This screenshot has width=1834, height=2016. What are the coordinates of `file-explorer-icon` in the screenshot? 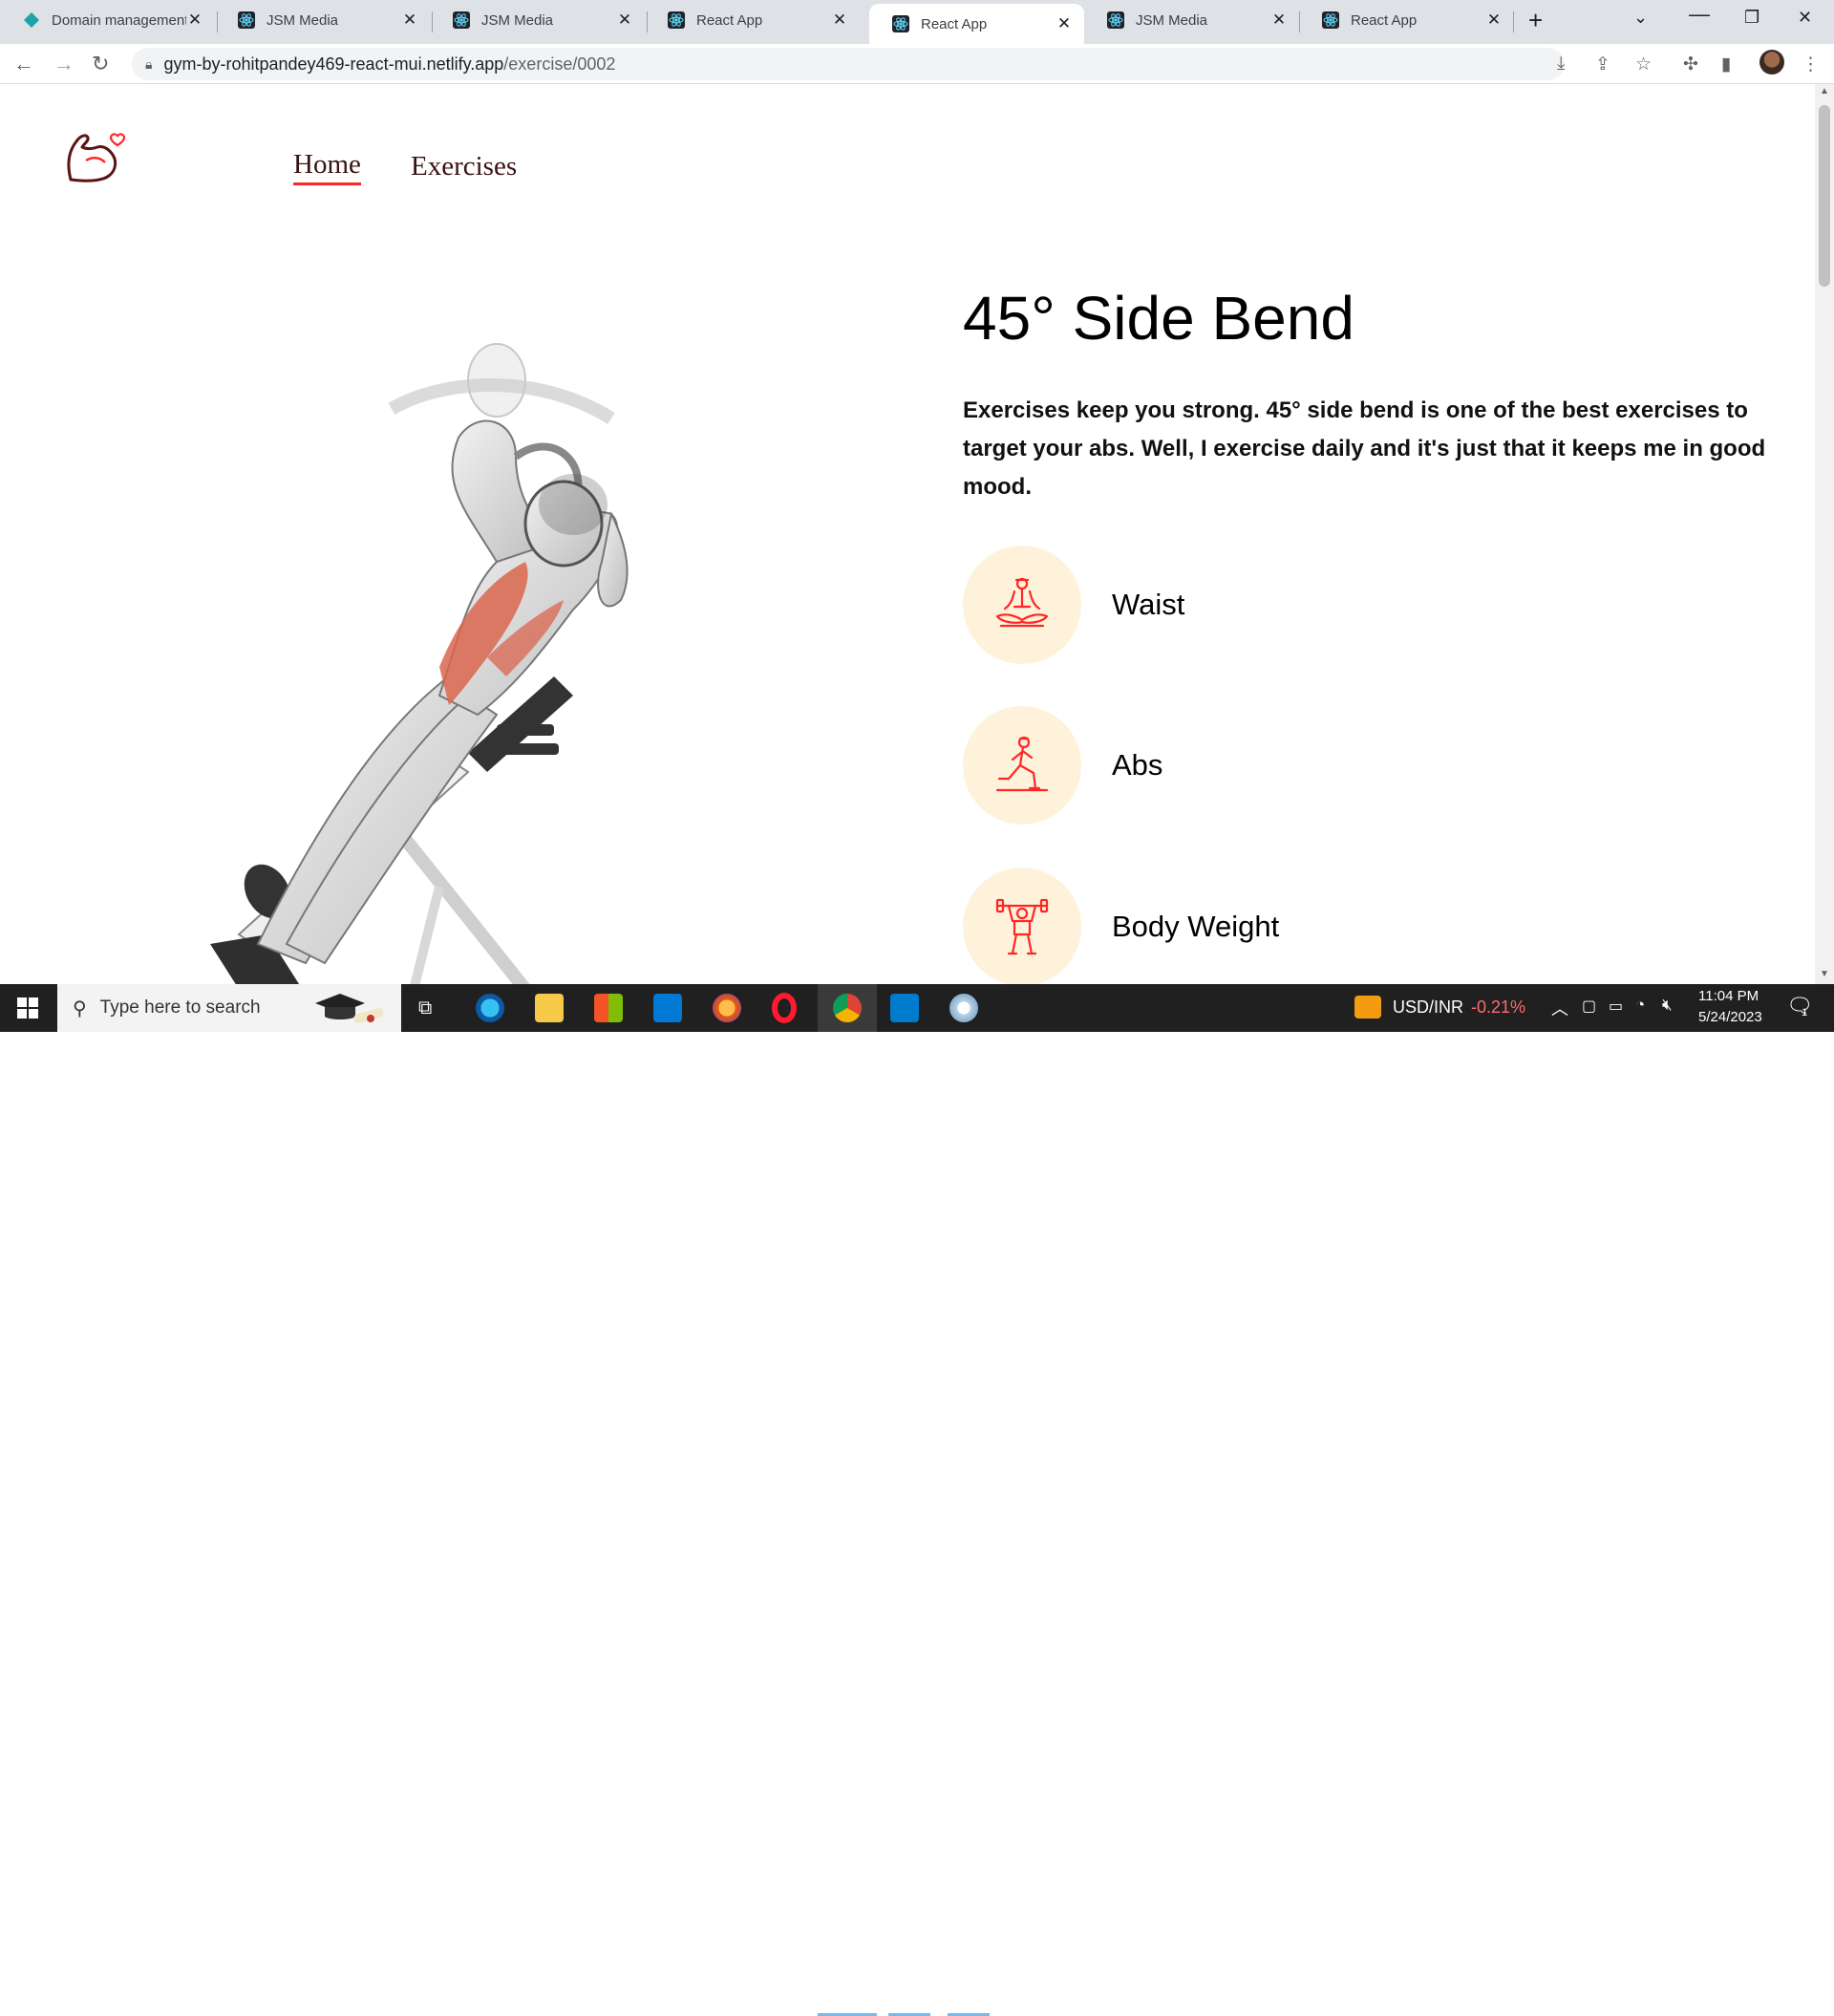 It's located at (549, 1008).